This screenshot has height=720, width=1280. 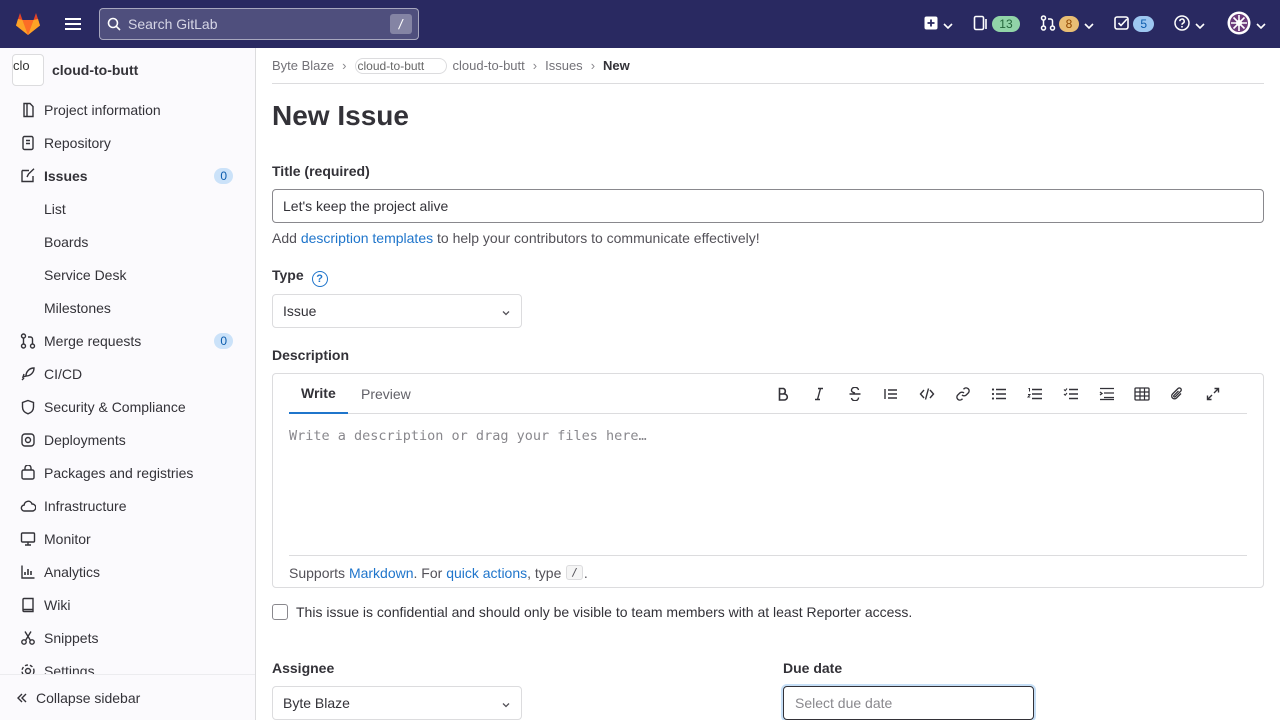 I want to click on assignee-select: Byte Blaze, so click(x=397, y=703).